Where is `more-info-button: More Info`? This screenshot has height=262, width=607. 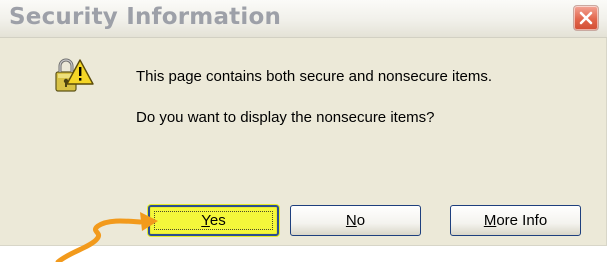 more-info-button: More Info is located at coordinates (515, 220).